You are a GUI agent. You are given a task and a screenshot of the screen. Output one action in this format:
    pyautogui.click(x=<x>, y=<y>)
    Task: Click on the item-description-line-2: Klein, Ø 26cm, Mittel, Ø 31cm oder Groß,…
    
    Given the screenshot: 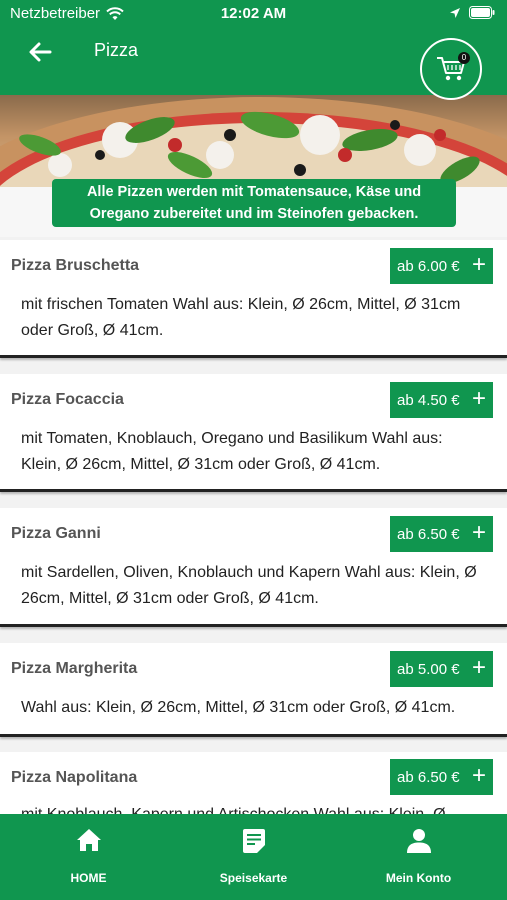 What is the action you would take?
    pyautogui.click(x=201, y=464)
    